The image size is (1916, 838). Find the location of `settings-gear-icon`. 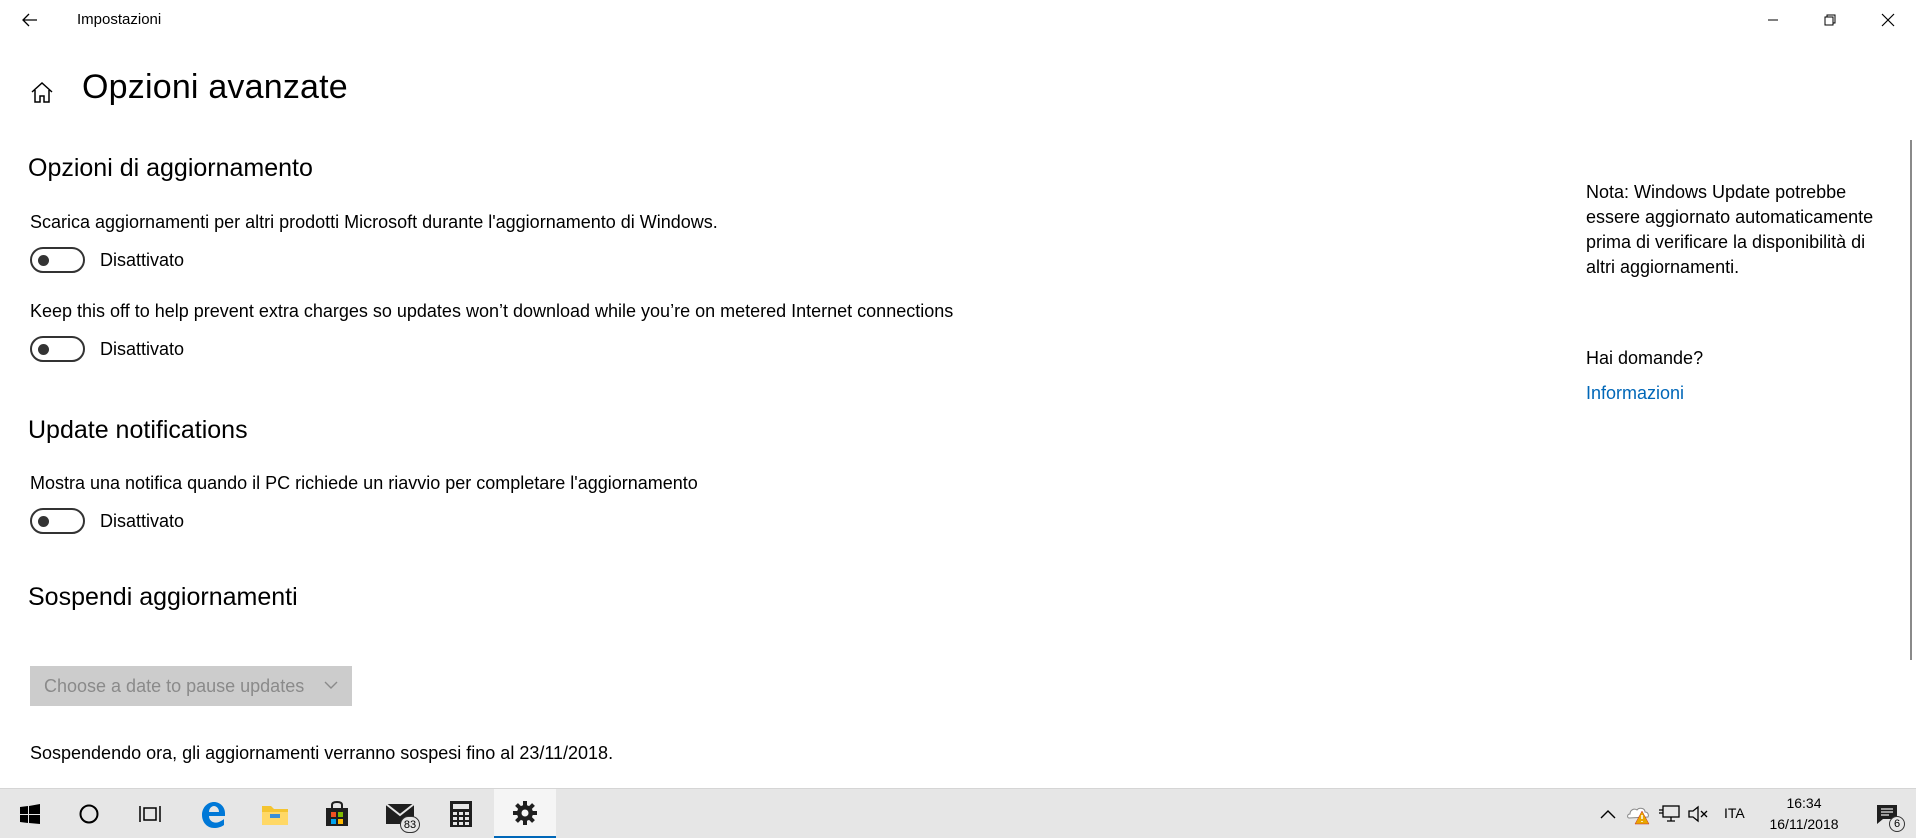

settings-gear-icon is located at coordinates (525, 812).